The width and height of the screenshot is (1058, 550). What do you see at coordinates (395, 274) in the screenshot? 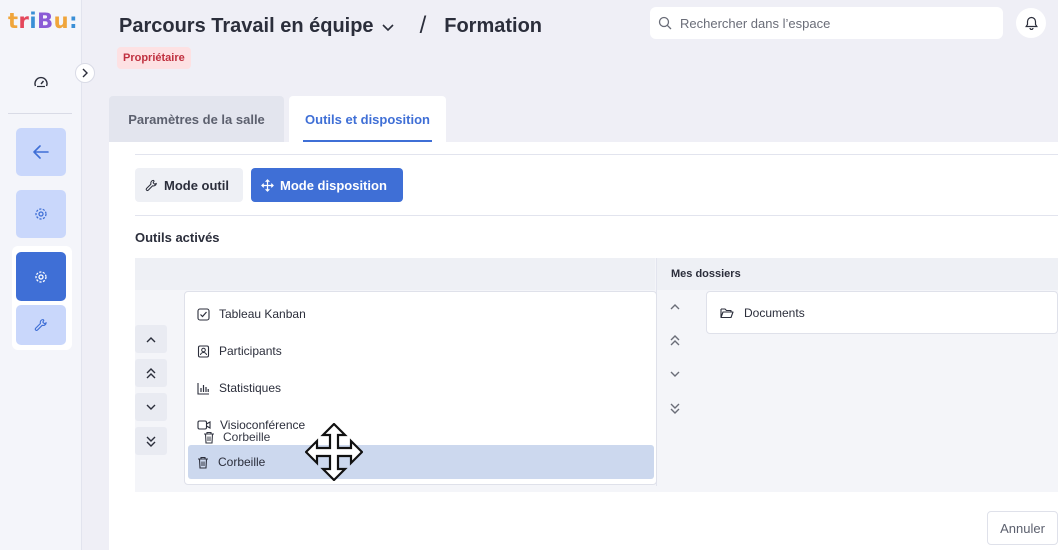
I see `tools-column-header` at bounding box center [395, 274].